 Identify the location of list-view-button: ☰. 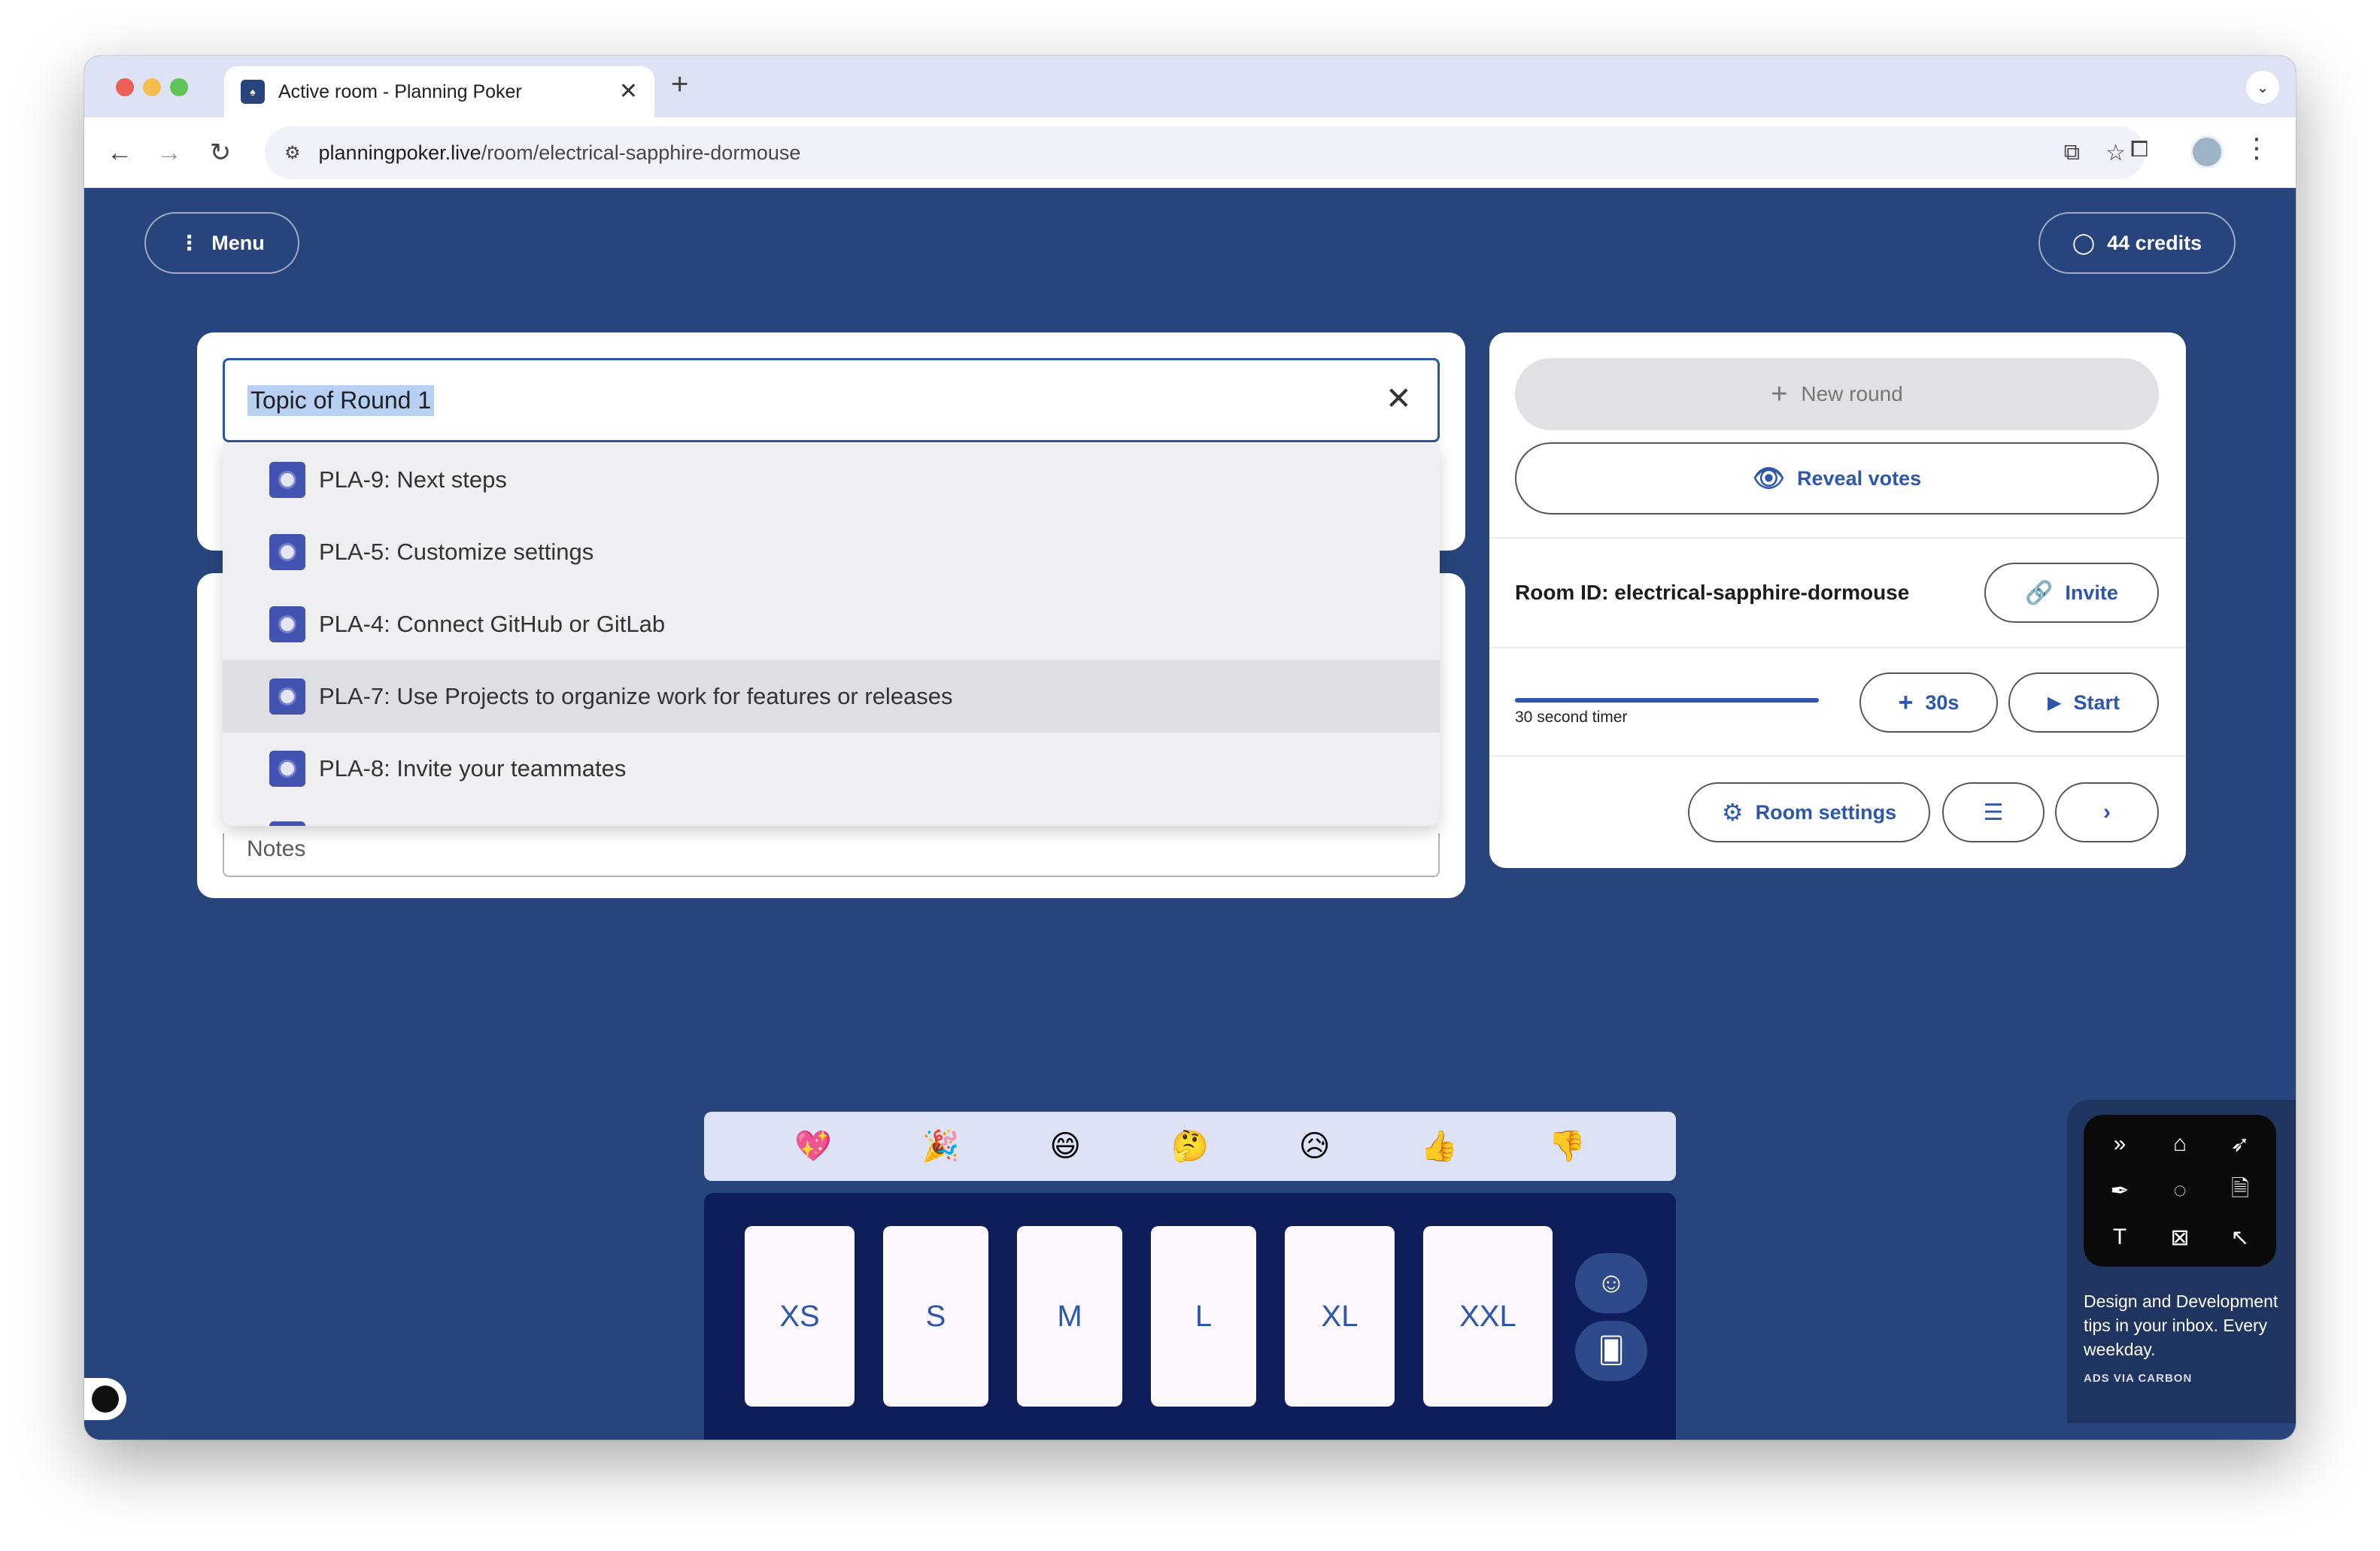
(1993, 812).